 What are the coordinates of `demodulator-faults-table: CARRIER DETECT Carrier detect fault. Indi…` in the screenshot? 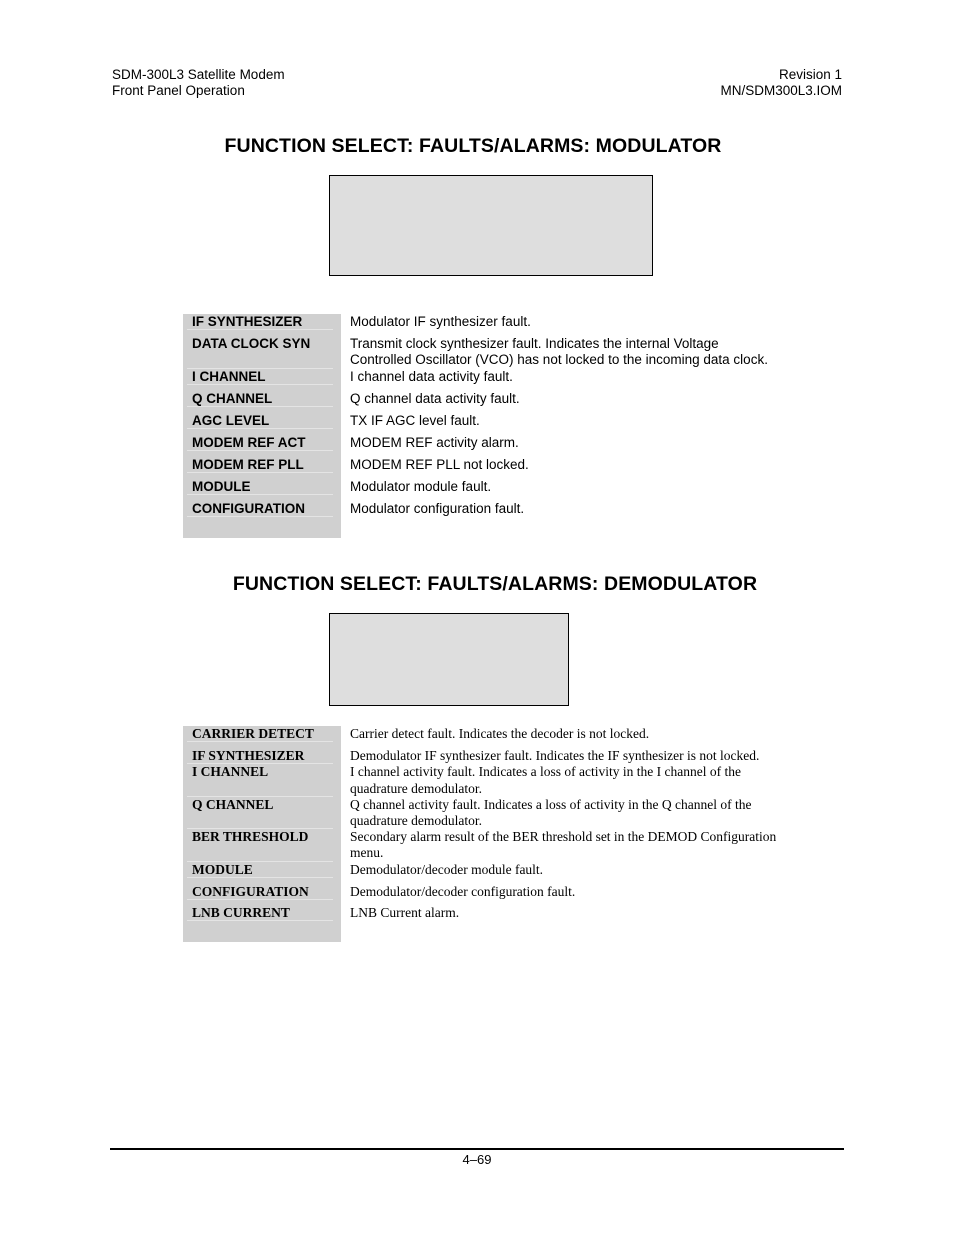 It's located at (483, 834).